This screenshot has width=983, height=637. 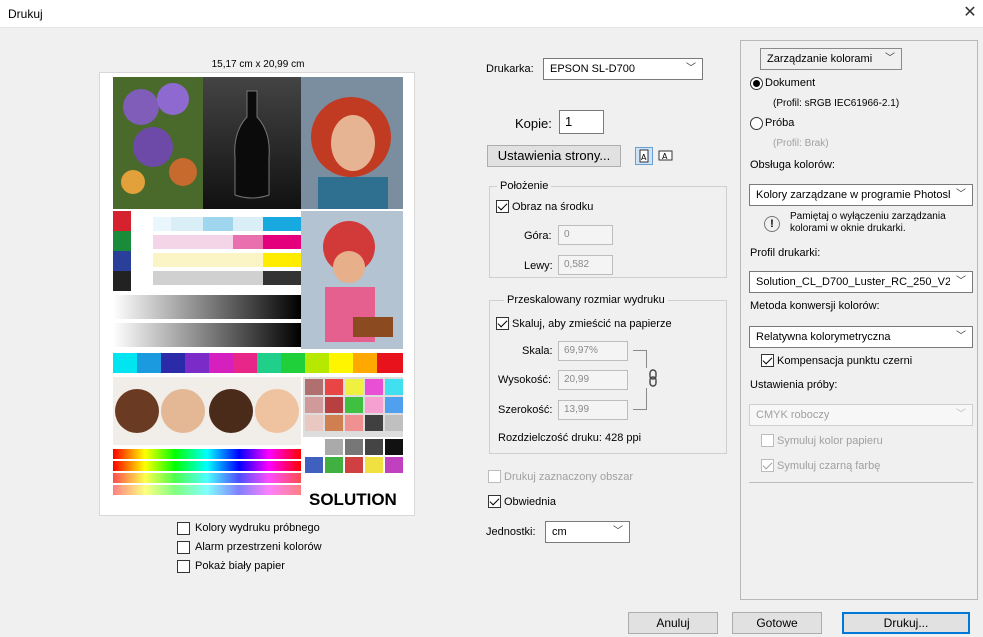 What do you see at coordinates (836, 103) in the screenshot?
I see `document-profile: (Profil: sRGB IEC61966-2.1)` at bounding box center [836, 103].